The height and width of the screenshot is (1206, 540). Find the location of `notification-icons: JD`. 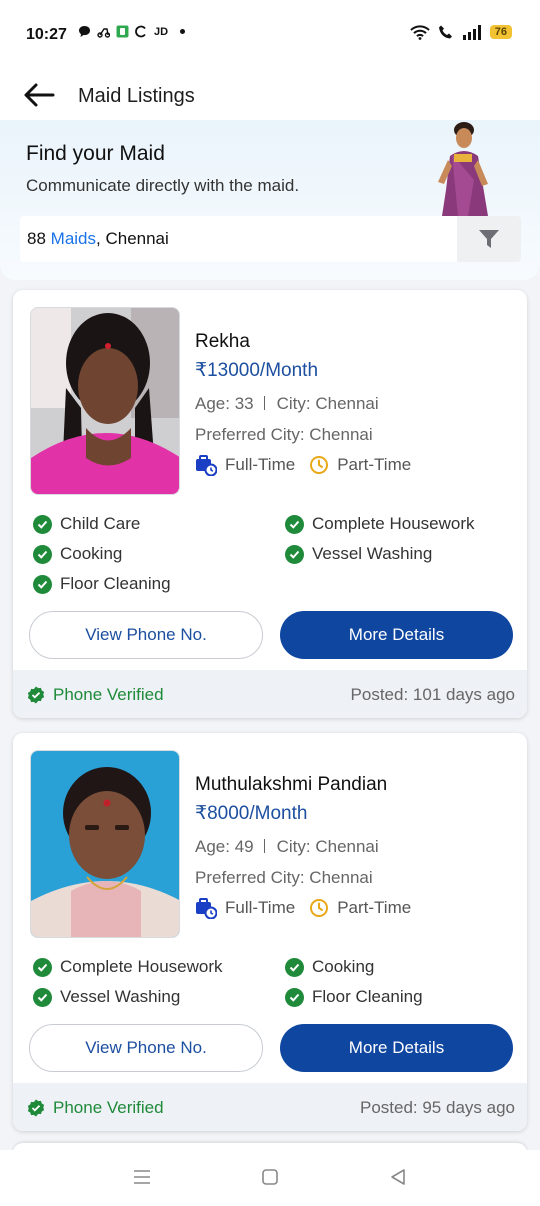

notification-icons: JD is located at coordinates (132, 31).